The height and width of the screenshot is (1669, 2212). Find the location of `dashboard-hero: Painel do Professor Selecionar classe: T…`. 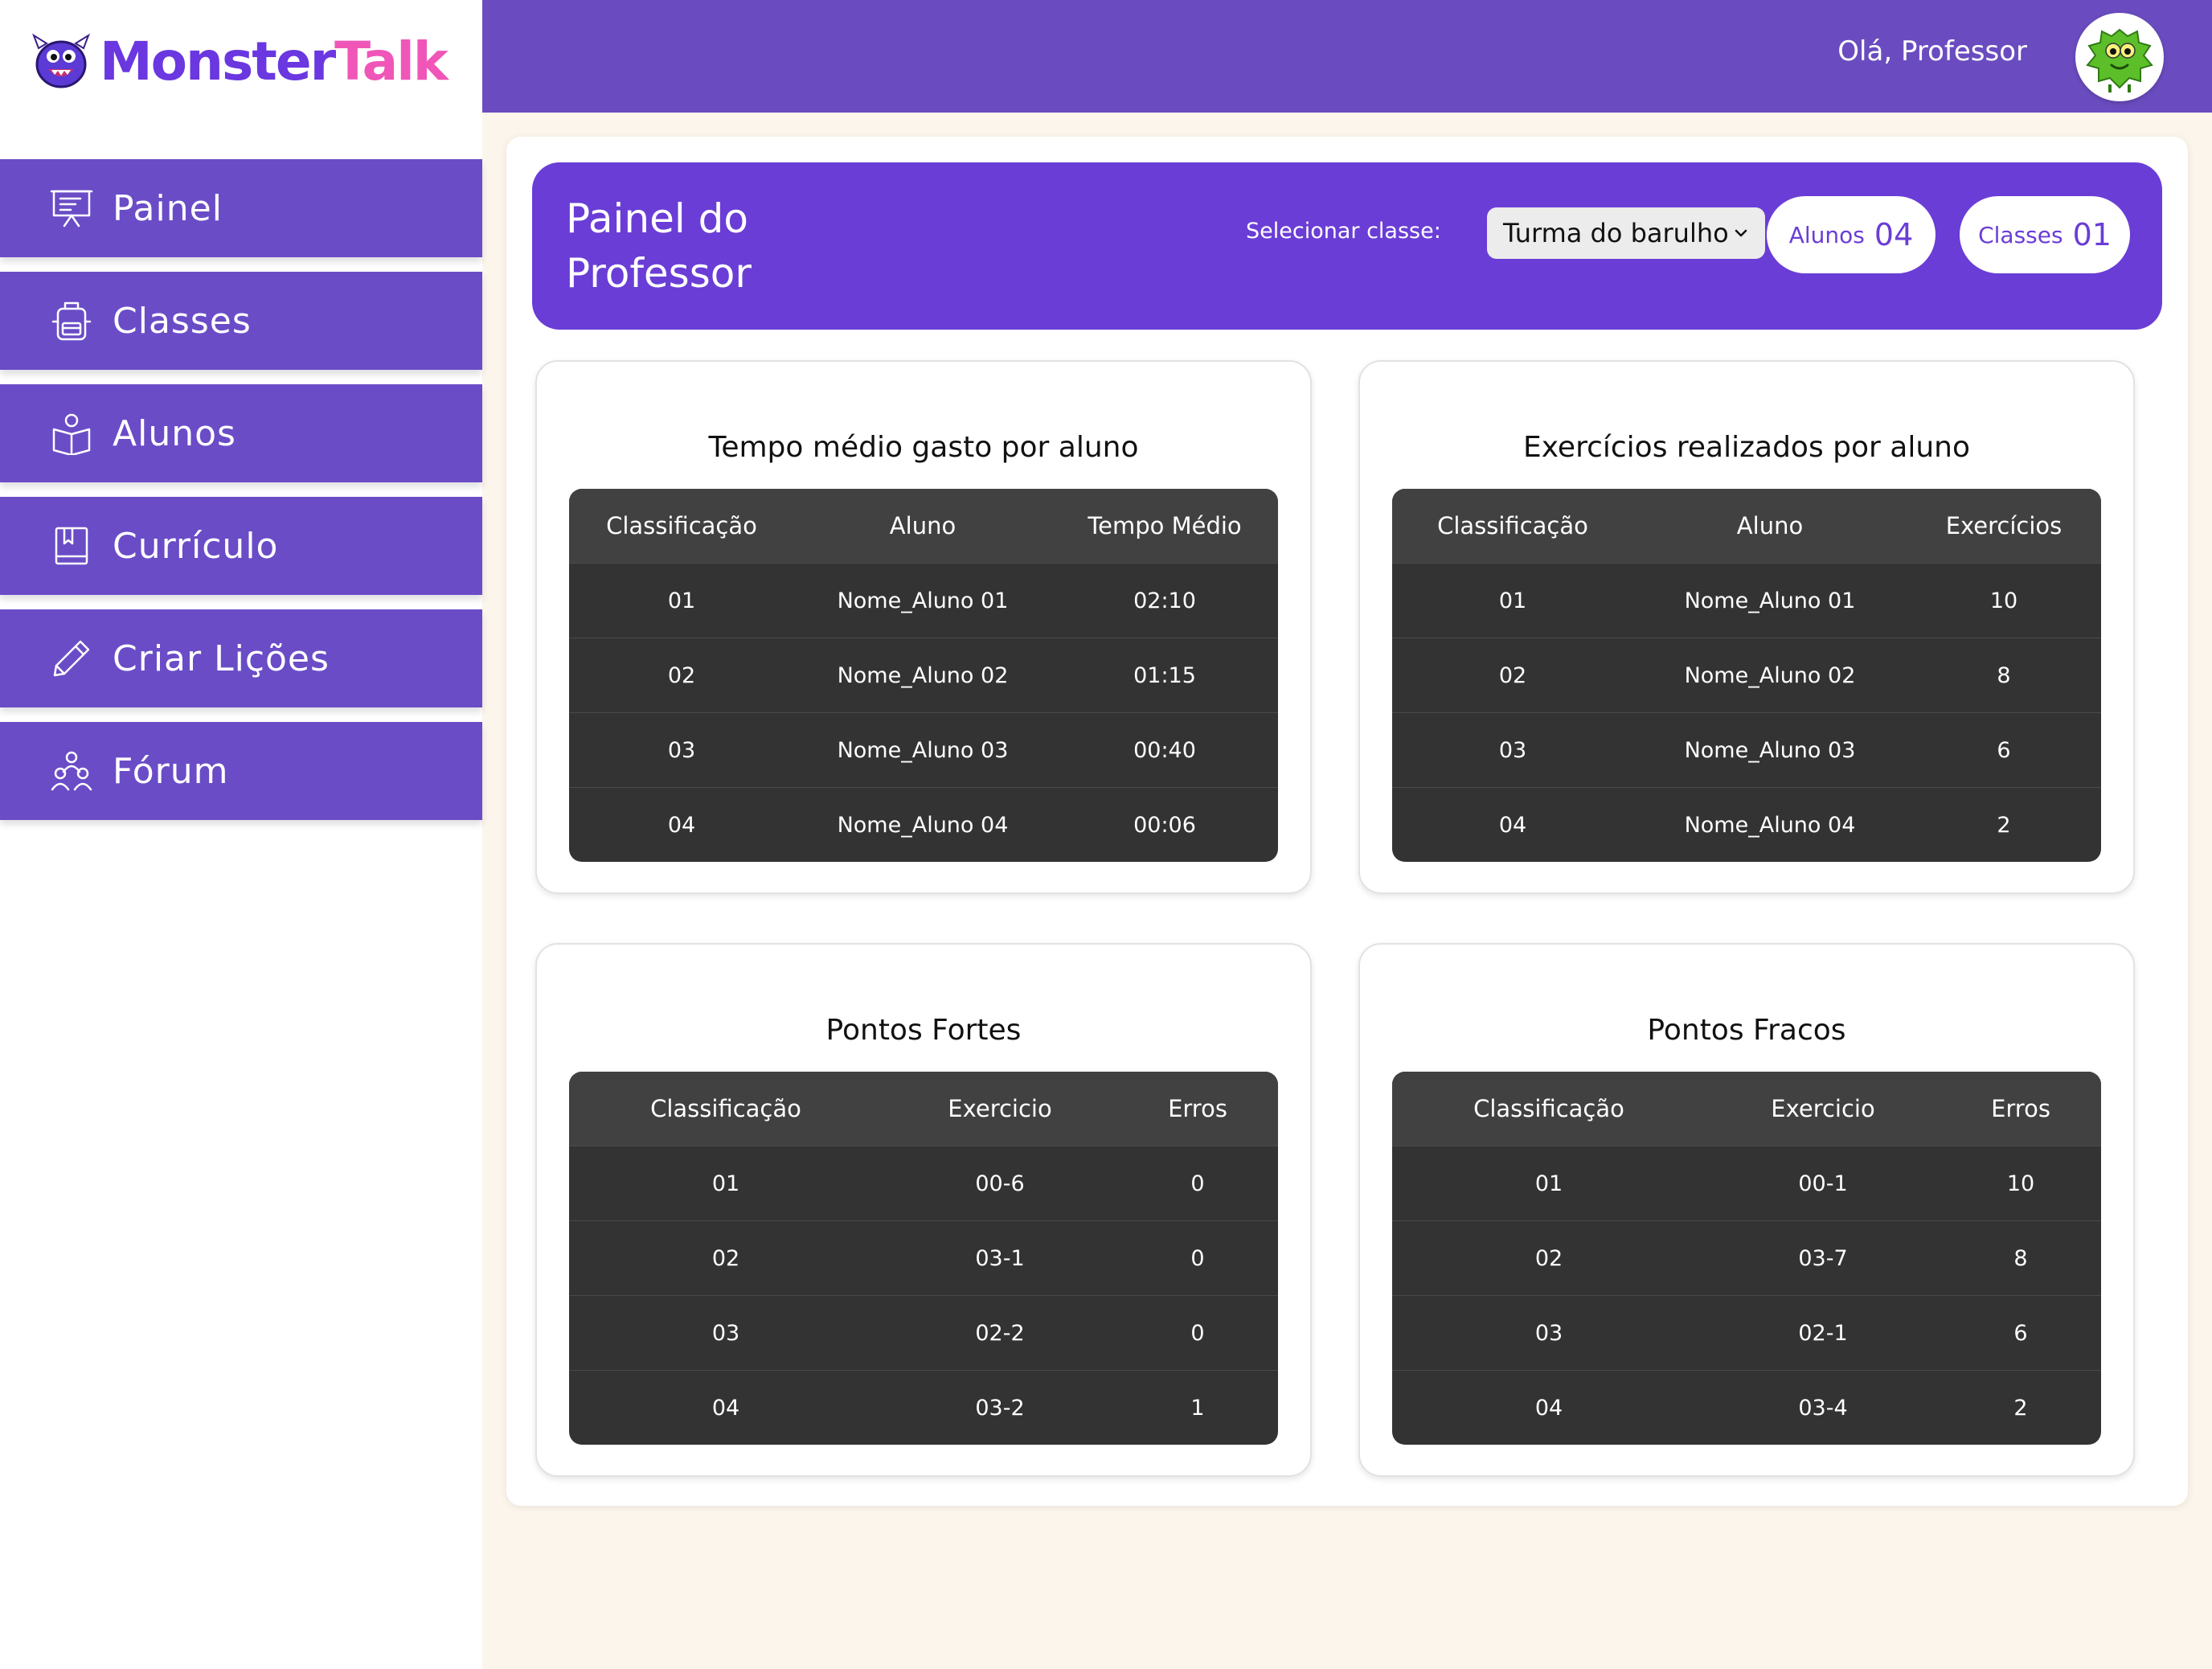

dashboard-hero: Painel do Professor Selecionar classe: T… is located at coordinates (1347, 246).